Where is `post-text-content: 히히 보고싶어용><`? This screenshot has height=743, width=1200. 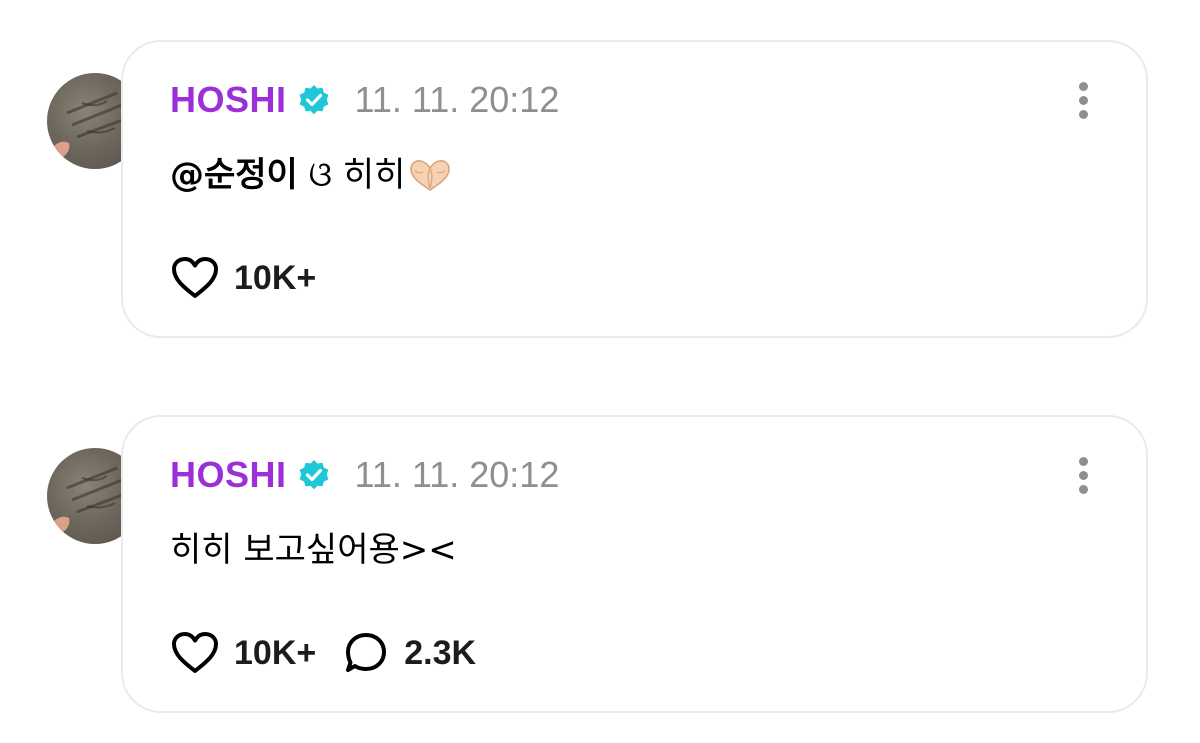
post-text-content: 히히 보고싶어용>< is located at coordinates (313, 550).